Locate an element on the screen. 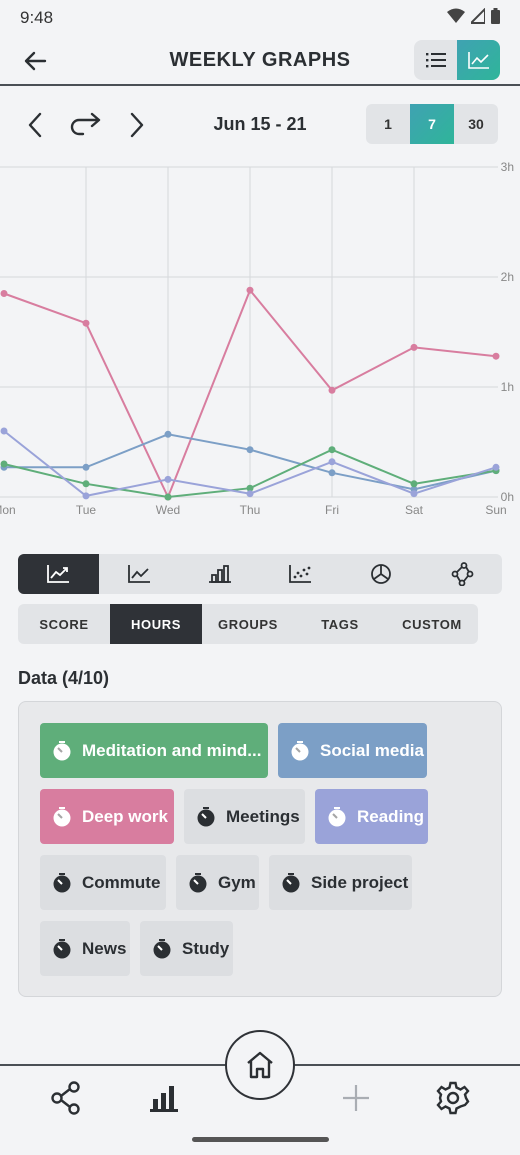 The width and height of the screenshot is (520, 1155). chart-type-selector is located at coordinates (260, 574).